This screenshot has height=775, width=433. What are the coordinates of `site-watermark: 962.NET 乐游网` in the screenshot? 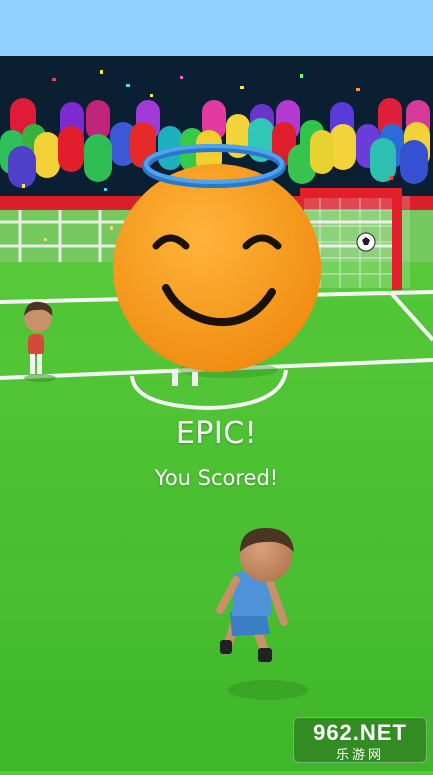 It's located at (360, 740).